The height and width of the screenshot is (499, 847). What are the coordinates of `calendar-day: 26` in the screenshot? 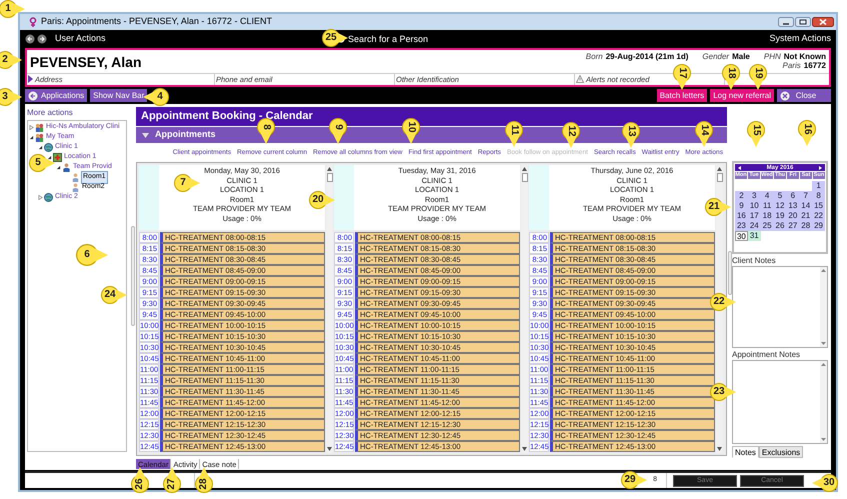 It's located at (780, 226).